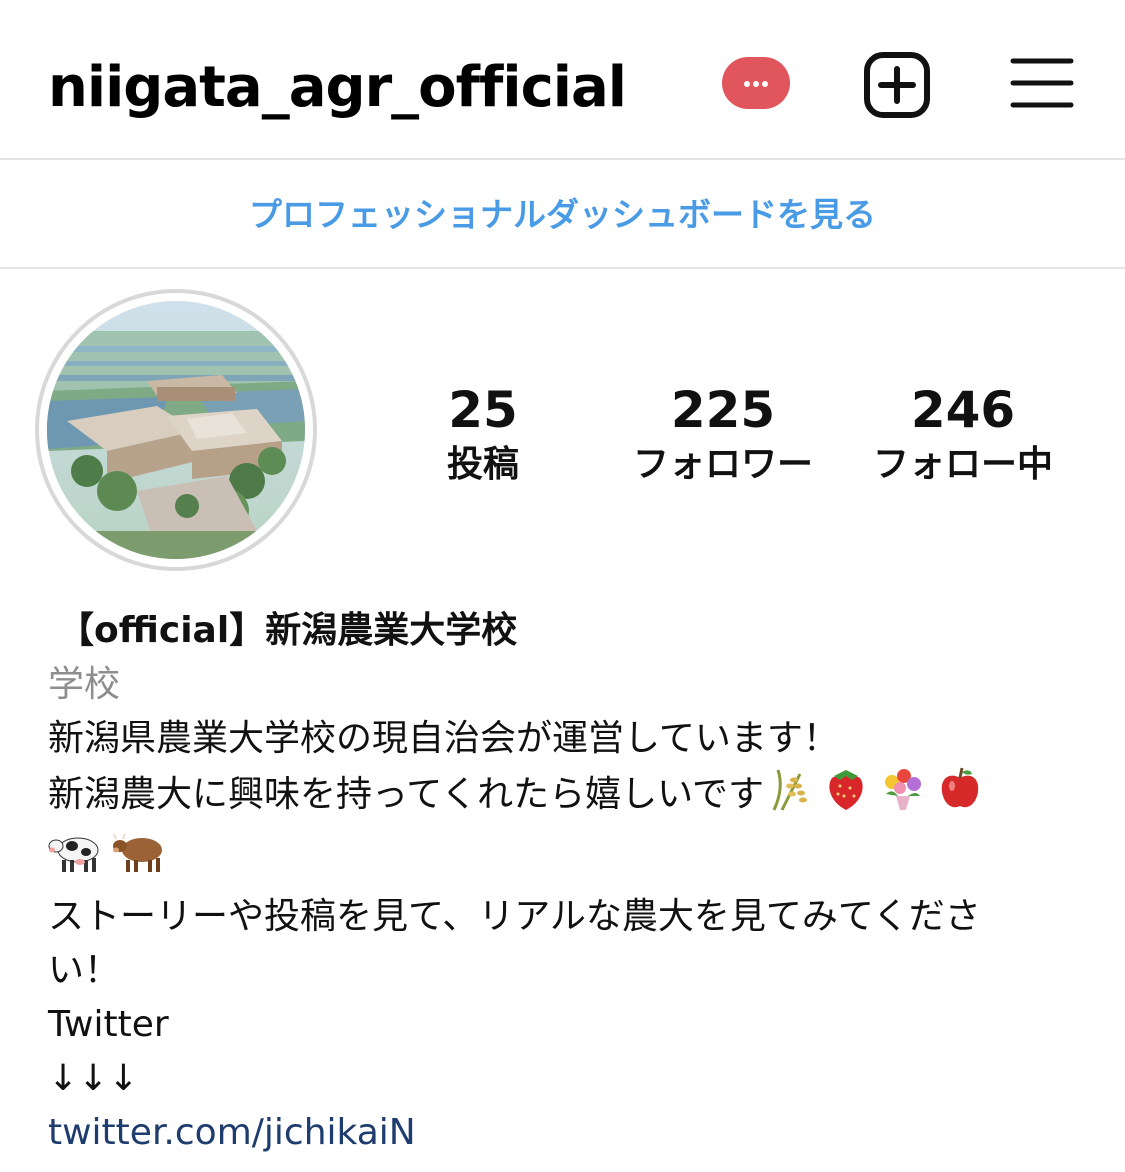 The width and height of the screenshot is (1125, 1172). I want to click on apple-emoji, so click(960, 797).